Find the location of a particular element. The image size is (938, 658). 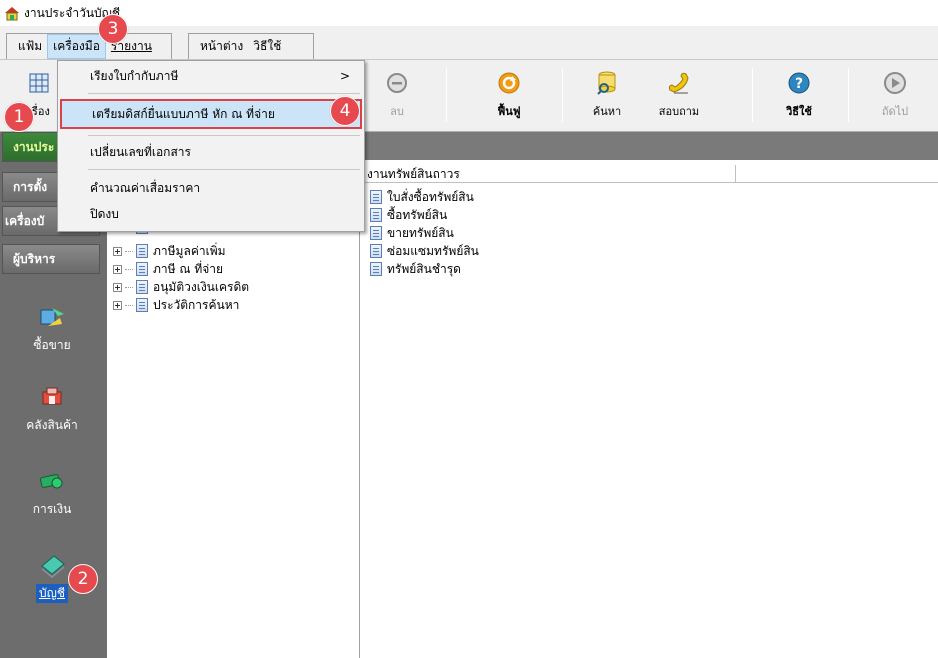

submenu-arrow-icon: > is located at coordinates (344, 76).